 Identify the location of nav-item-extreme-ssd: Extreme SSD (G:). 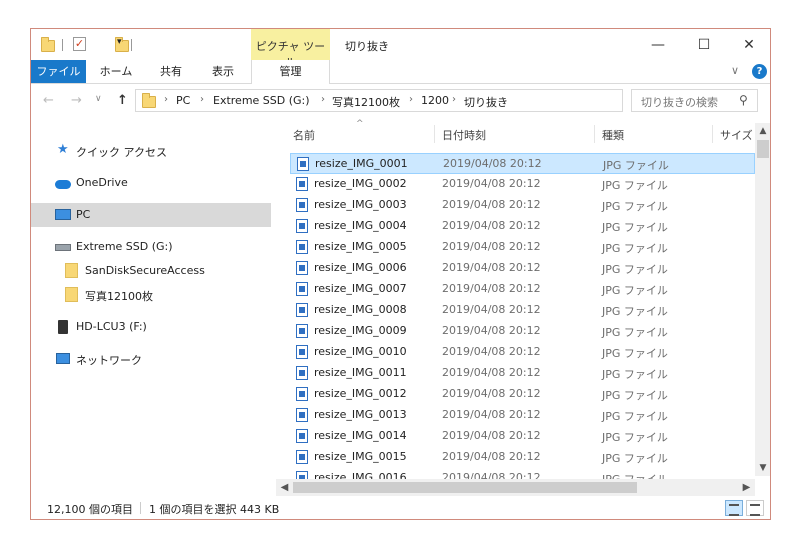
(151, 247).